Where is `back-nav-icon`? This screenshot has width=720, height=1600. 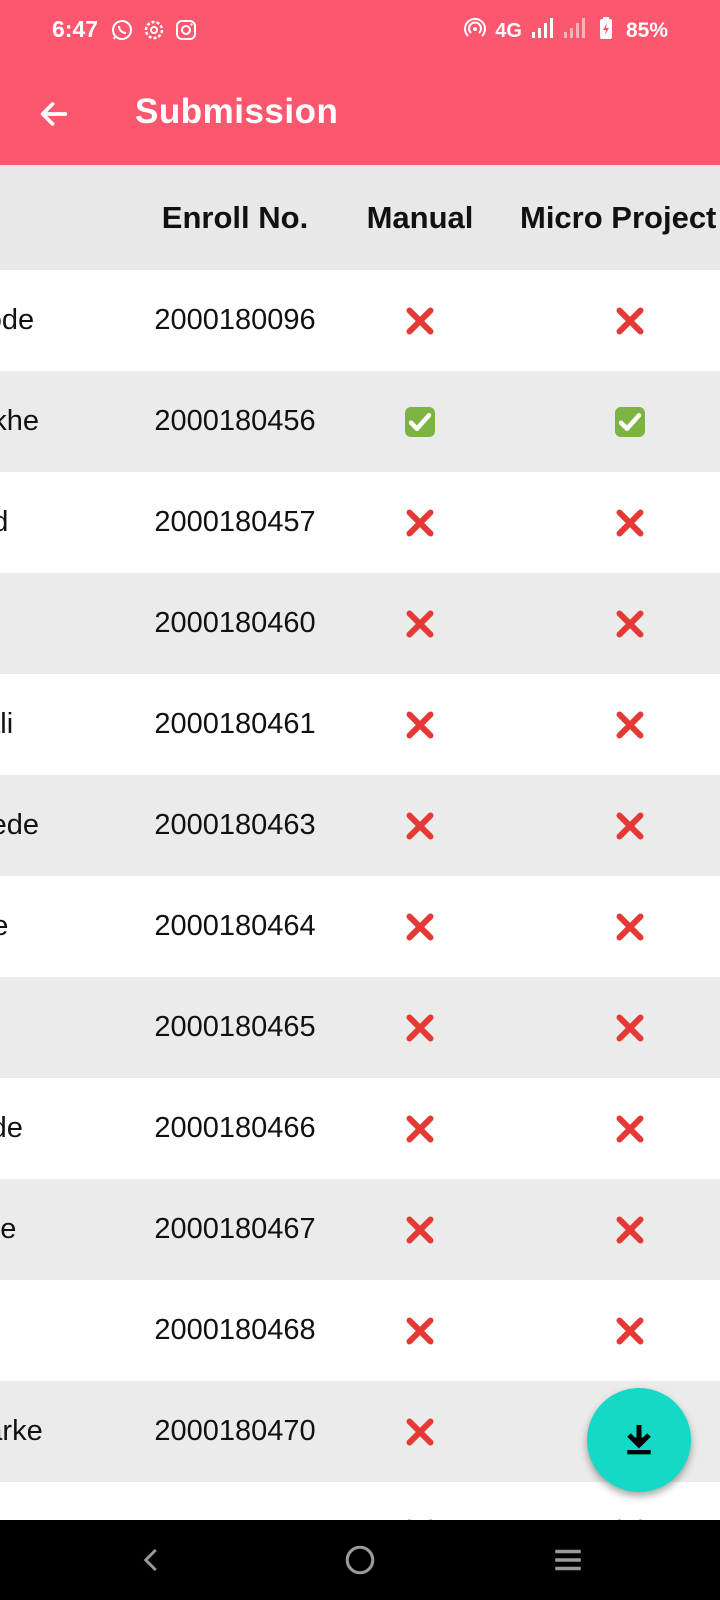
back-nav-icon is located at coordinates (150, 1560).